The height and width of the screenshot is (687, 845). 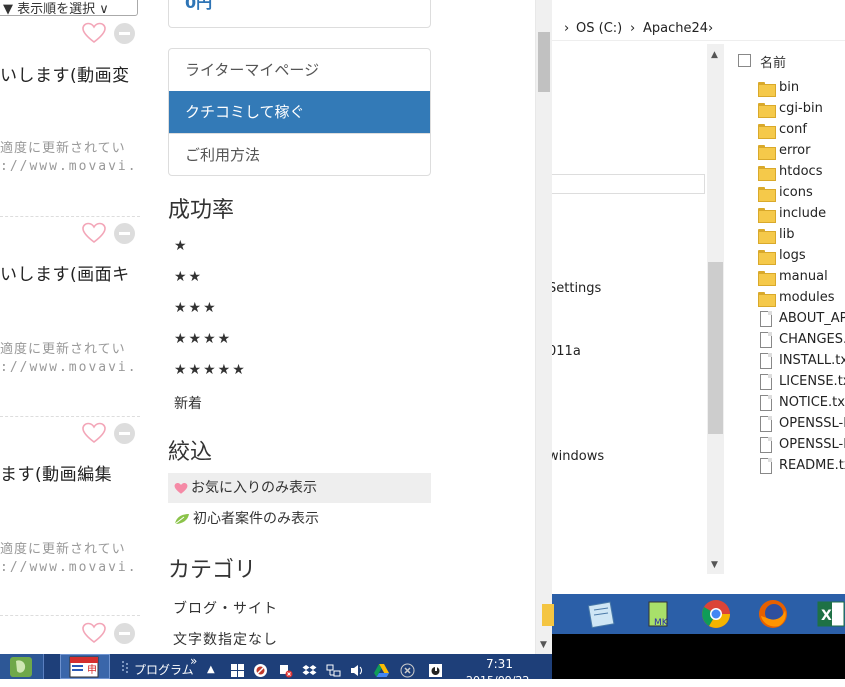 What do you see at coordinates (633, 28) in the screenshot?
I see `chevron-right-icon: ›` at bounding box center [633, 28].